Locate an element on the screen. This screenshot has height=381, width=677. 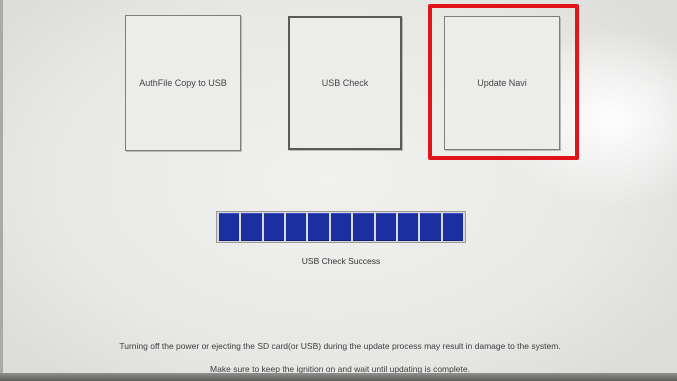
usb-check-progress-bar is located at coordinates (341, 227).